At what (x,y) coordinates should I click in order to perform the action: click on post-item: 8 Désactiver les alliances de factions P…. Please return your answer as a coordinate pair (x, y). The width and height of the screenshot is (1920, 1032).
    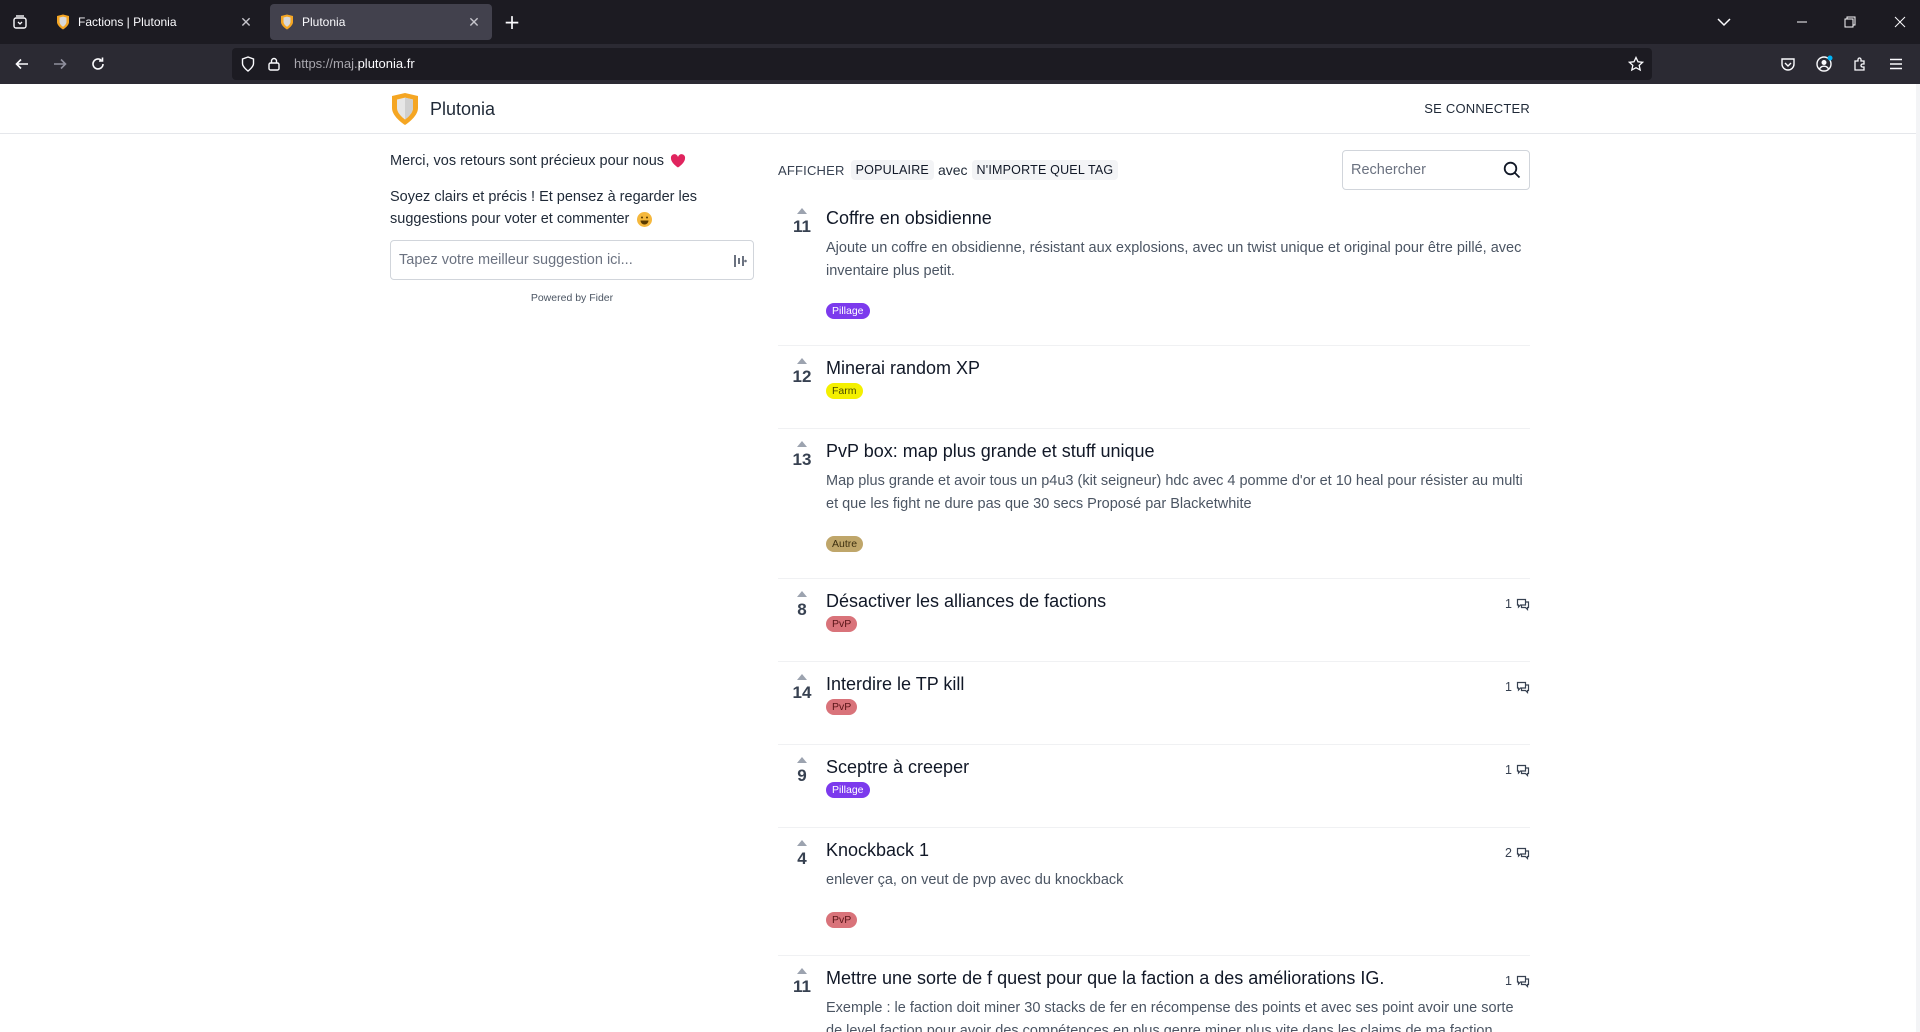
    Looking at the image, I should click on (1154, 620).